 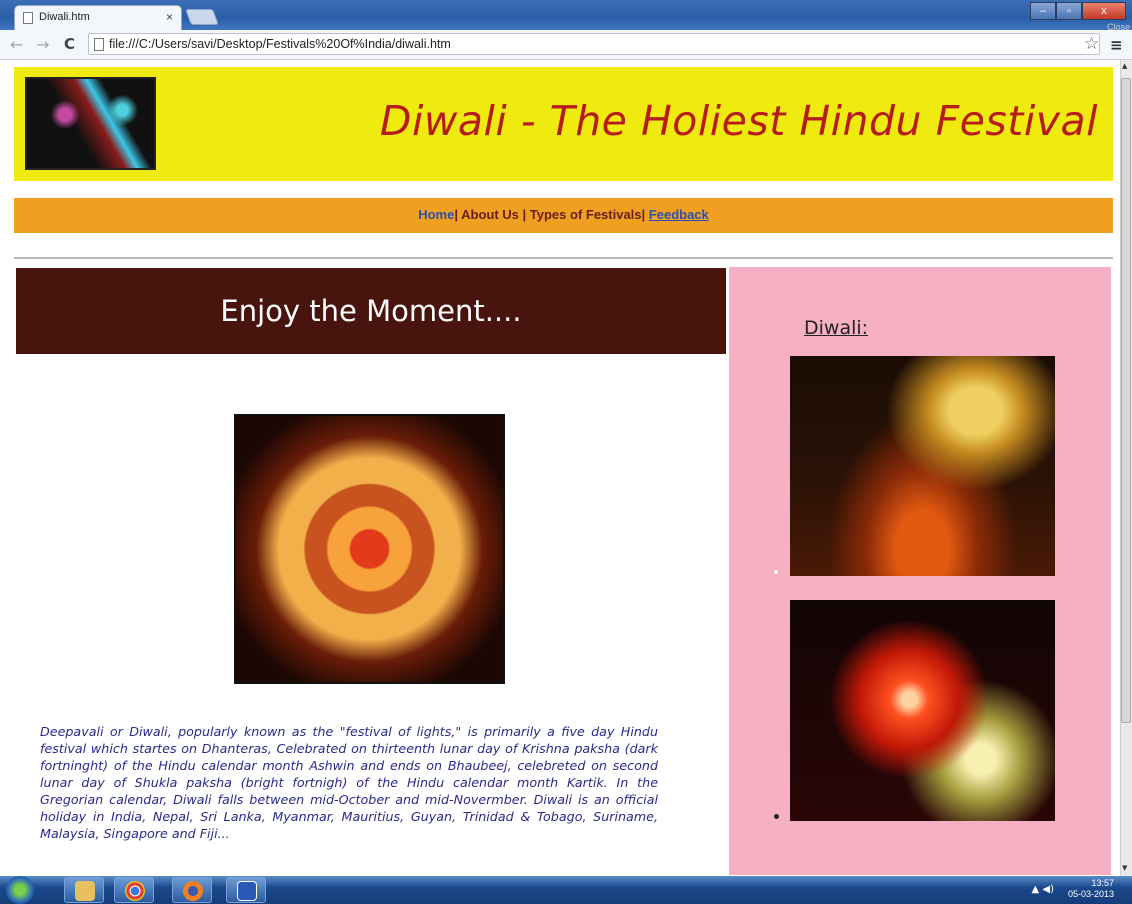 What do you see at coordinates (20, 890) in the screenshot?
I see `start-button` at bounding box center [20, 890].